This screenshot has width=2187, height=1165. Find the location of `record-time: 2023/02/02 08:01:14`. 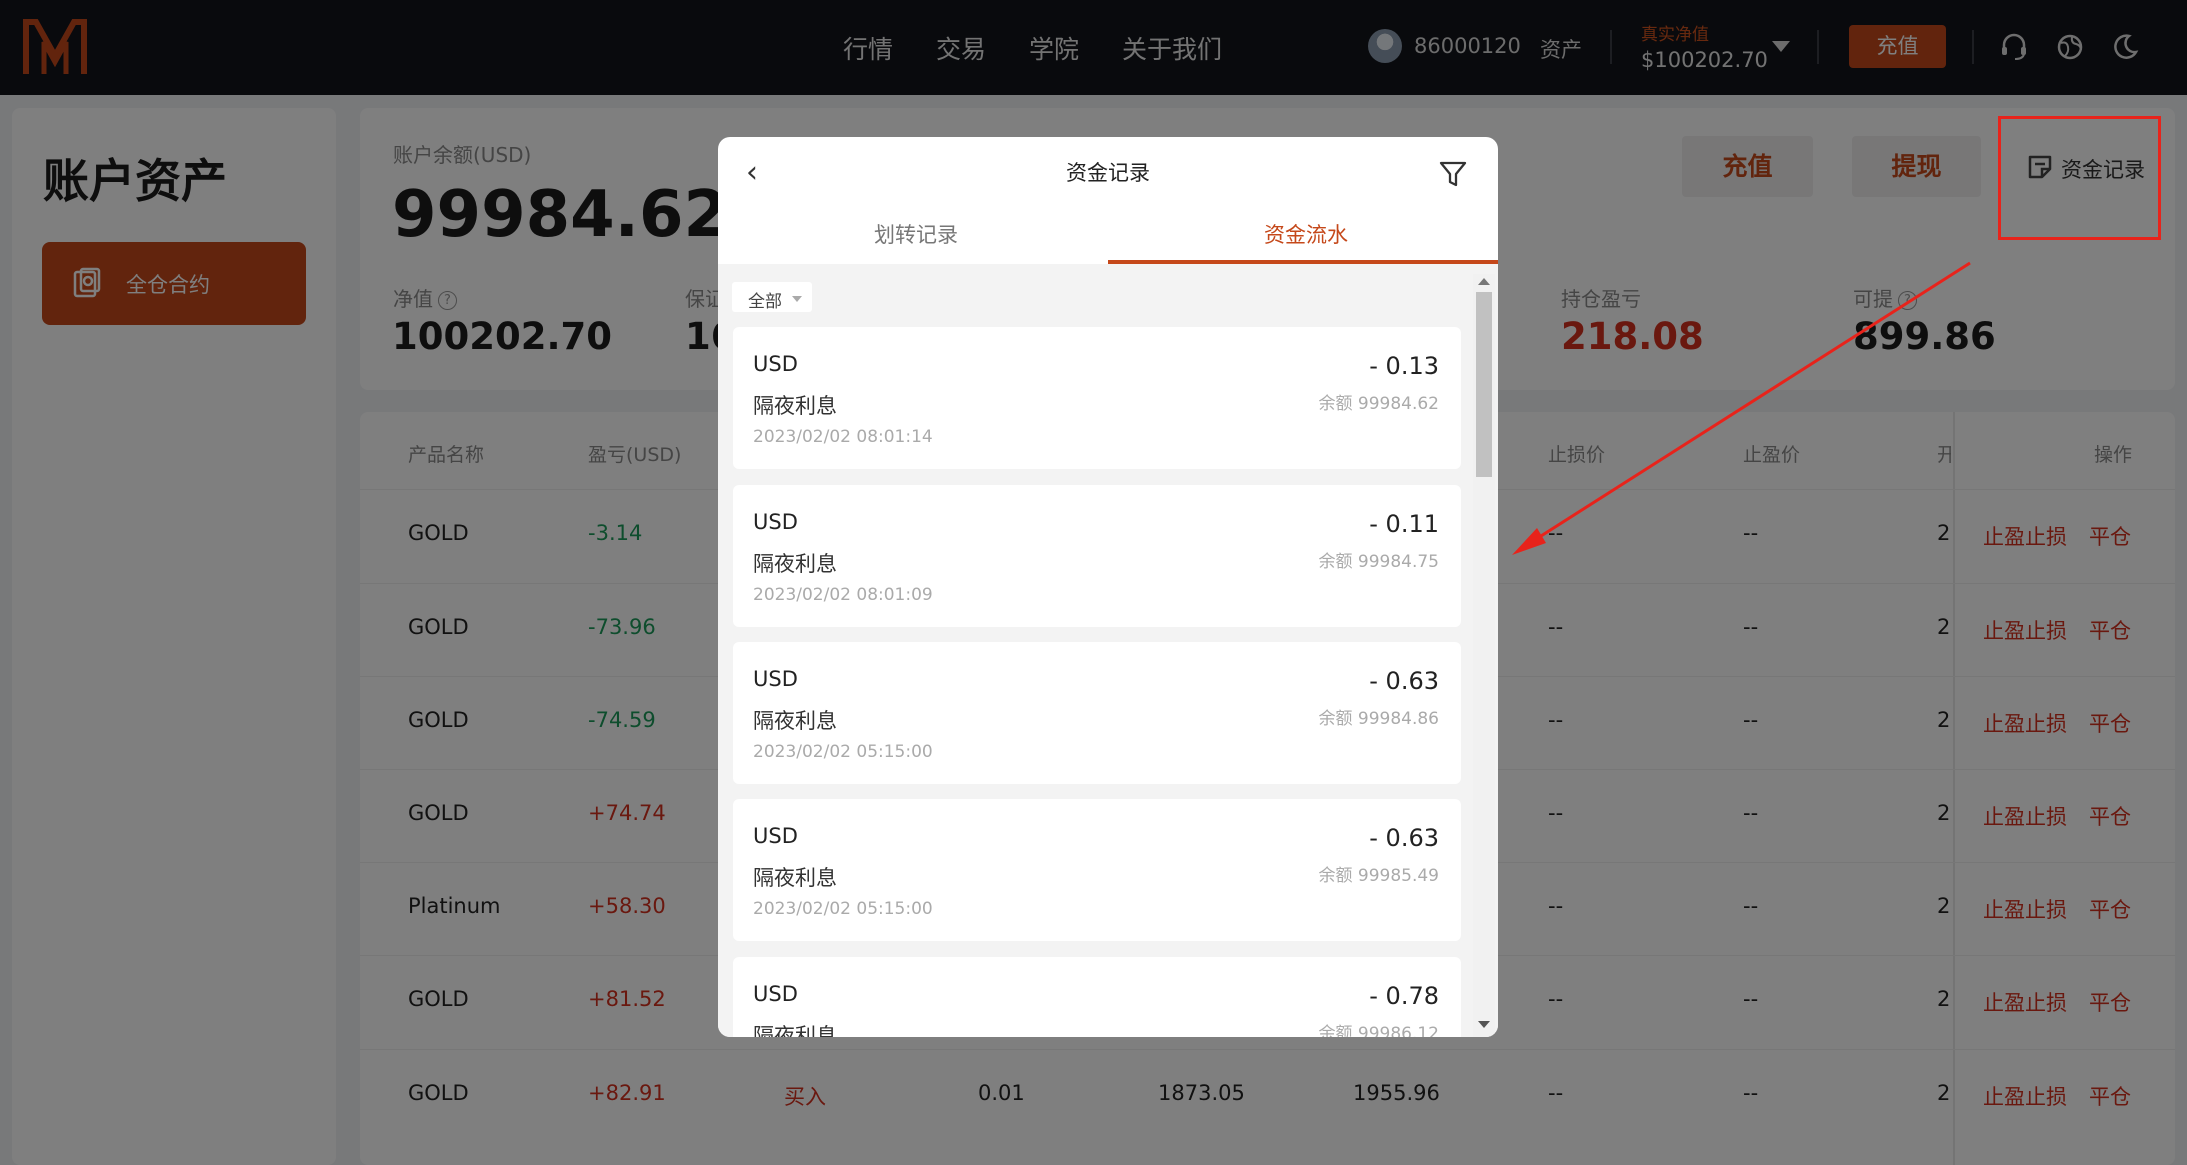

record-time: 2023/02/02 08:01:14 is located at coordinates (843, 437).